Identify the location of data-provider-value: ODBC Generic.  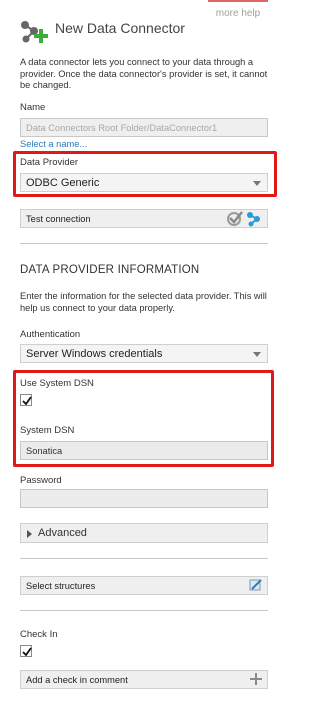
(63, 183).